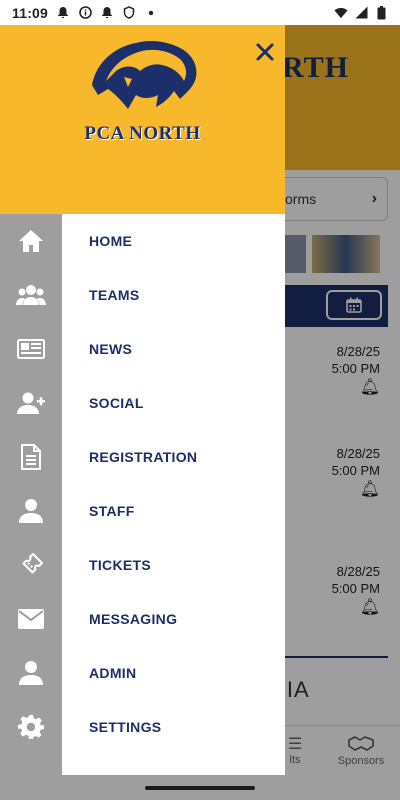 The width and height of the screenshot is (400, 800). I want to click on menu-item-registration: REGISTRATION, so click(142, 457).